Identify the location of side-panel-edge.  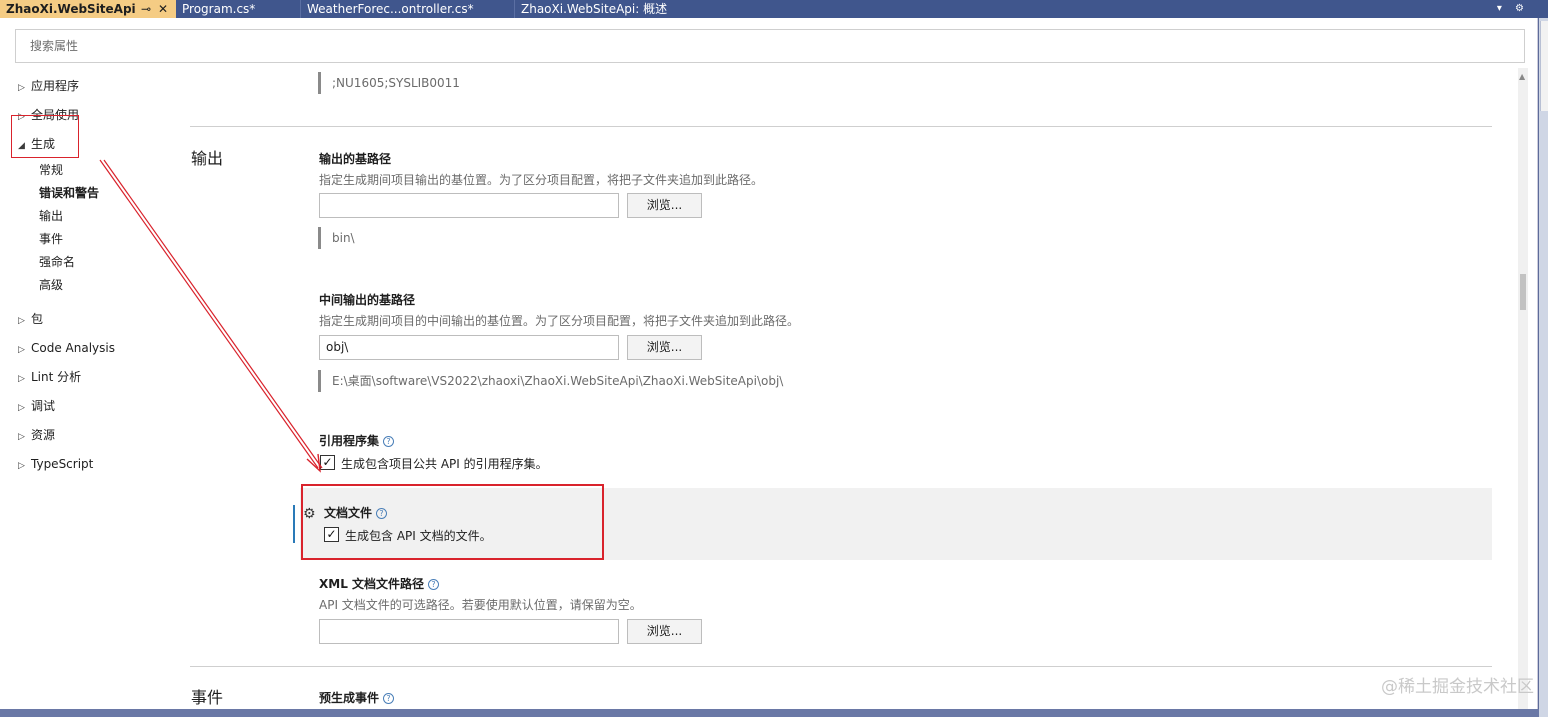
(1543, 367).